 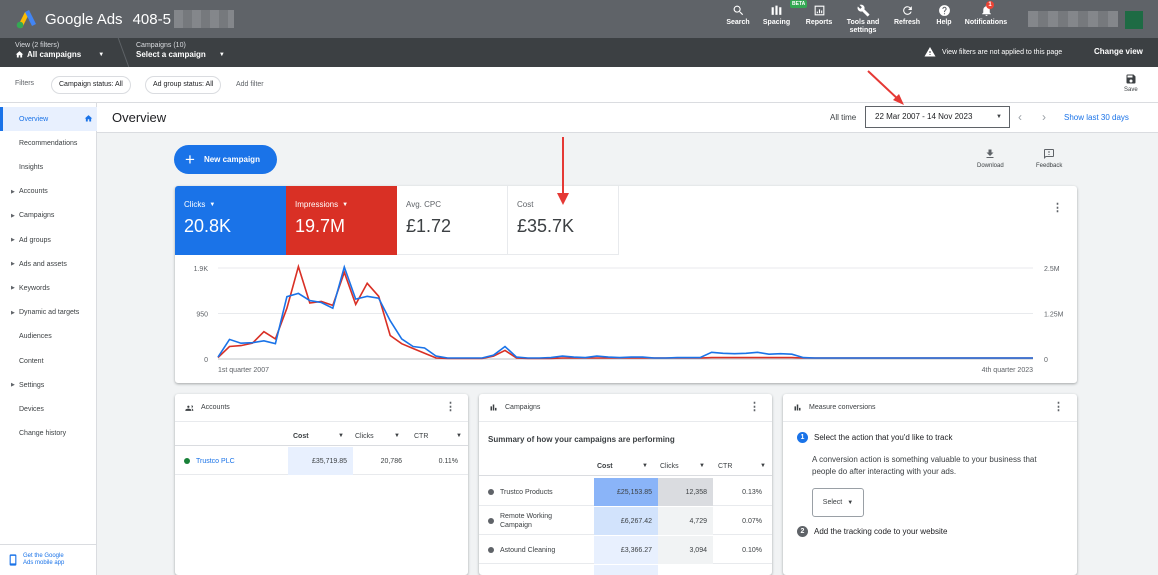 I want to click on select-conversion-action-button: Select ▼, so click(x=838, y=502).